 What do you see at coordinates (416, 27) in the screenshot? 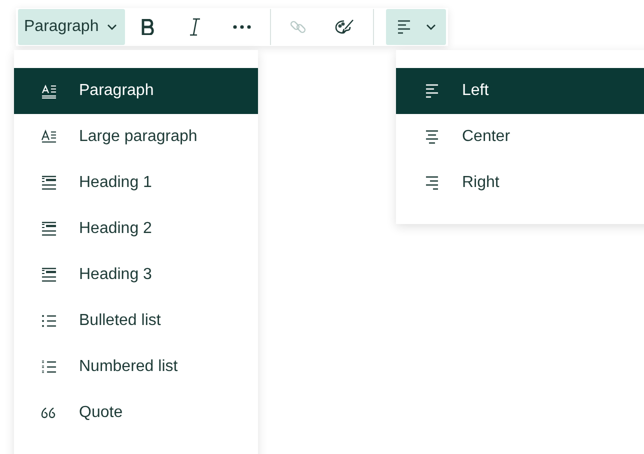
I see `align-dropdown` at bounding box center [416, 27].